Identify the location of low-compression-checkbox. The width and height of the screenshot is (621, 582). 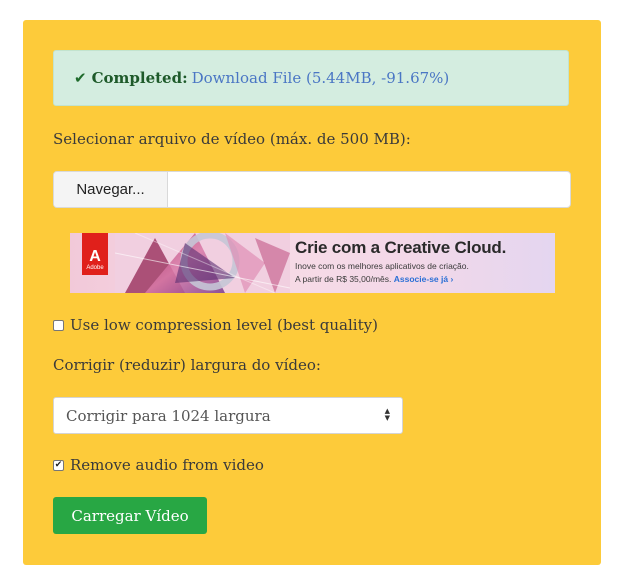
(58, 325).